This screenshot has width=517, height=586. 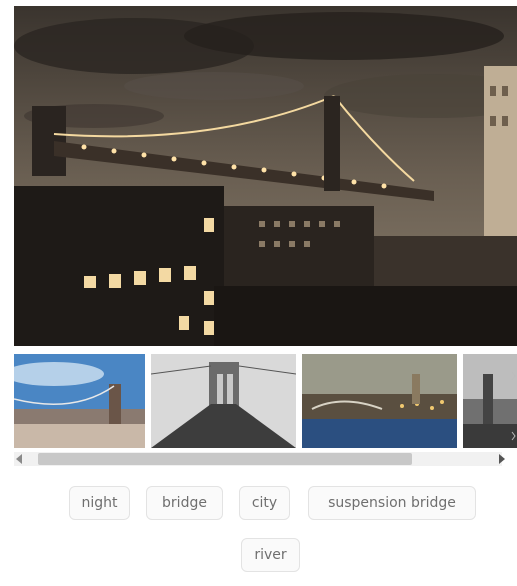 What do you see at coordinates (502, 459) in the screenshot?
I see `scroll-right-arrow-icon` at bounding box center [502, 459].